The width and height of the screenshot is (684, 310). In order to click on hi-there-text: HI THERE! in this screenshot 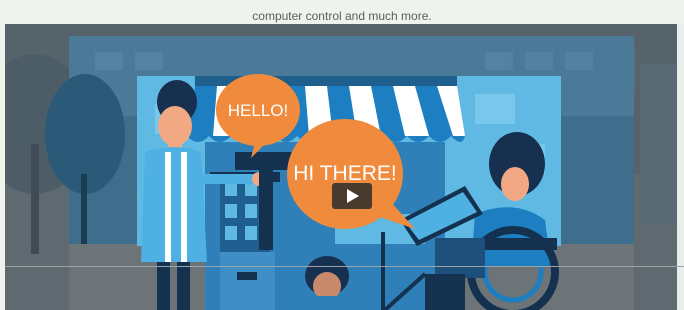, I will do `click(344, 173)`.